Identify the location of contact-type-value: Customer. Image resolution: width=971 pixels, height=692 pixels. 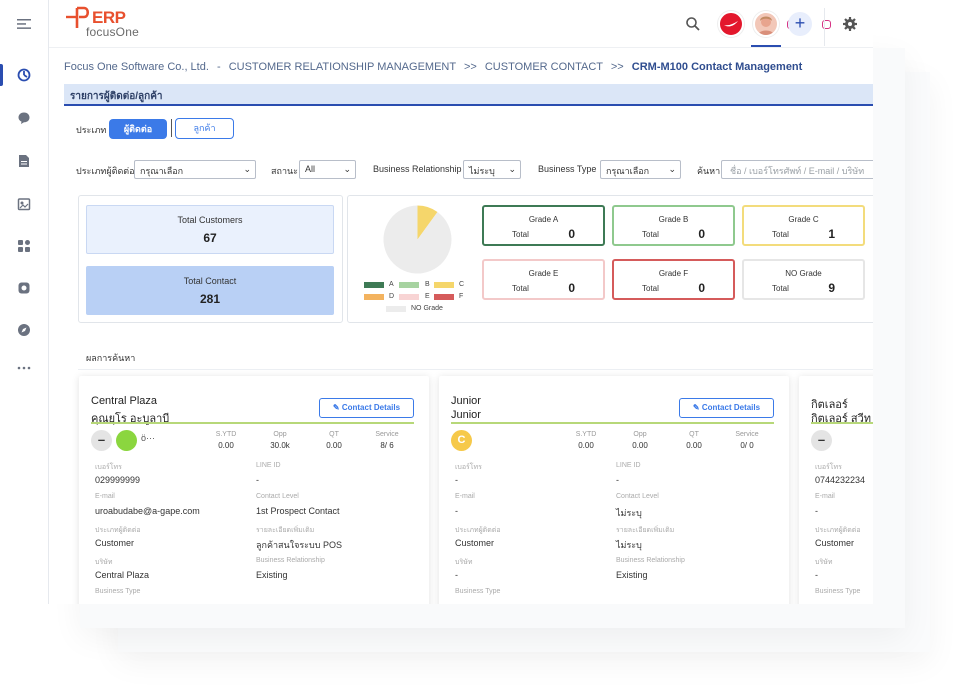
(115, 543).